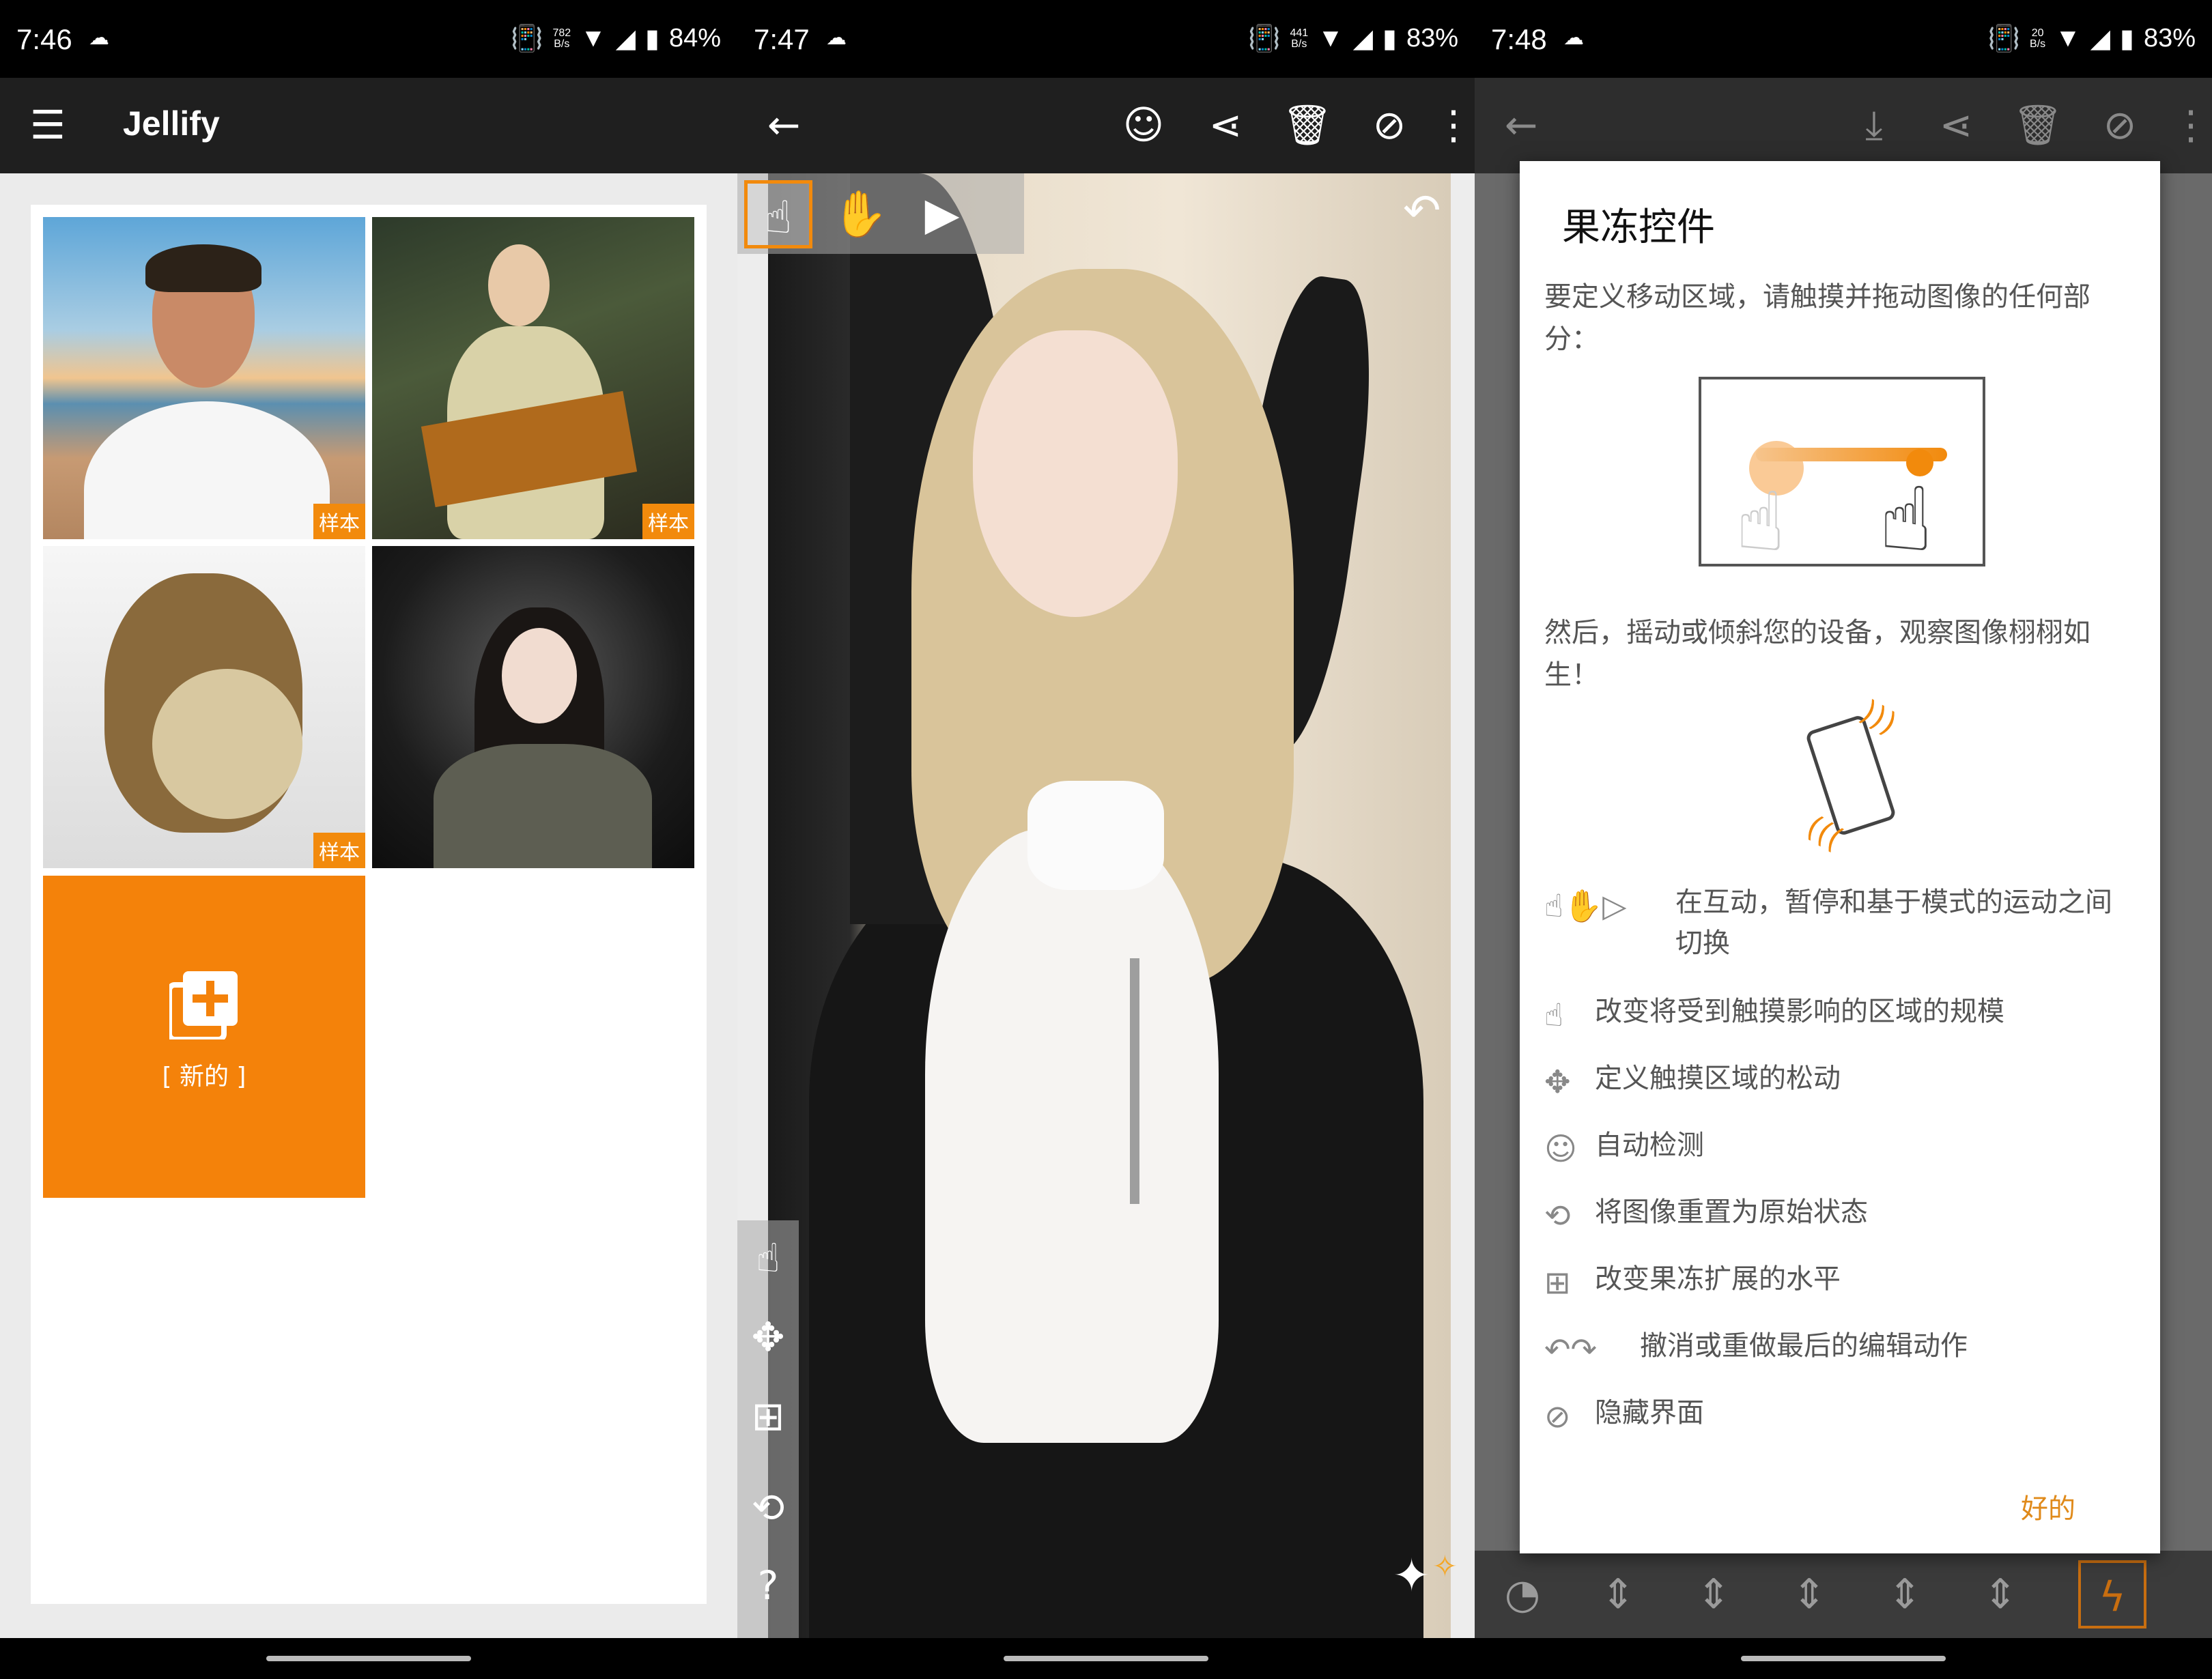 This screenshot has width=2212, height=1679. What do you see at coordinates (782, 39) in the screenshot?
I see `status-time: 7:47` at bounding box center [782, 39].